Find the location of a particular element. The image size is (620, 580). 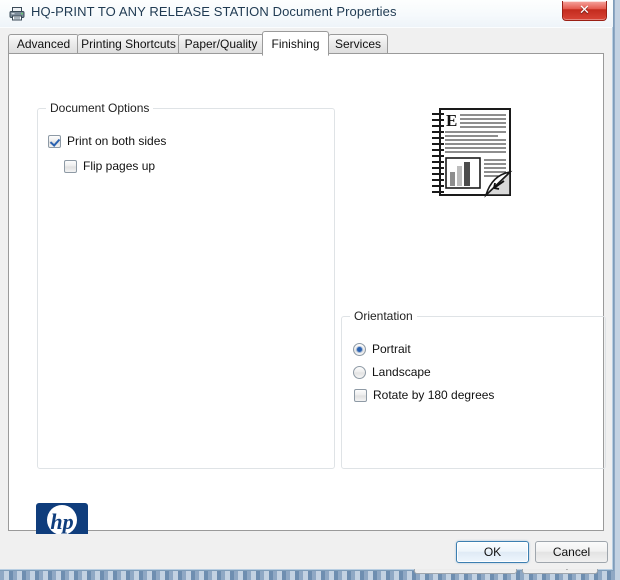

orientation-legend: Orientation is located at coordinates (383, 316).